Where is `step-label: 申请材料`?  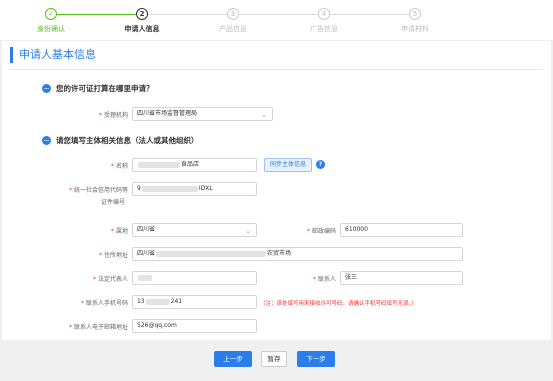
step-label: 申请材料 is located at coordinates (415, 29).